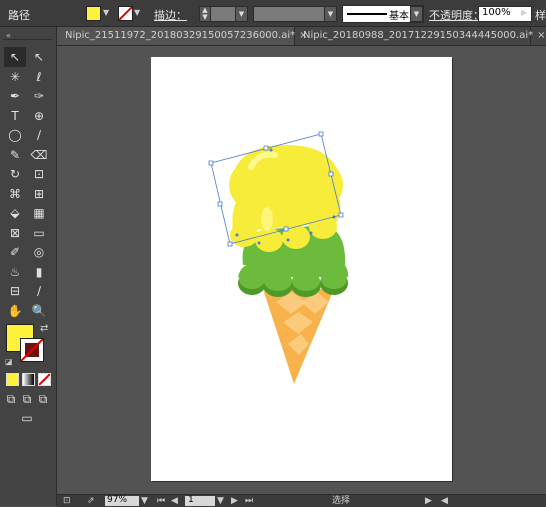 This screenshot has width=546, height=507. Describe the element at coordinates (367, 14) in the screenshot. I see `brush-stroke-preview` at that location.